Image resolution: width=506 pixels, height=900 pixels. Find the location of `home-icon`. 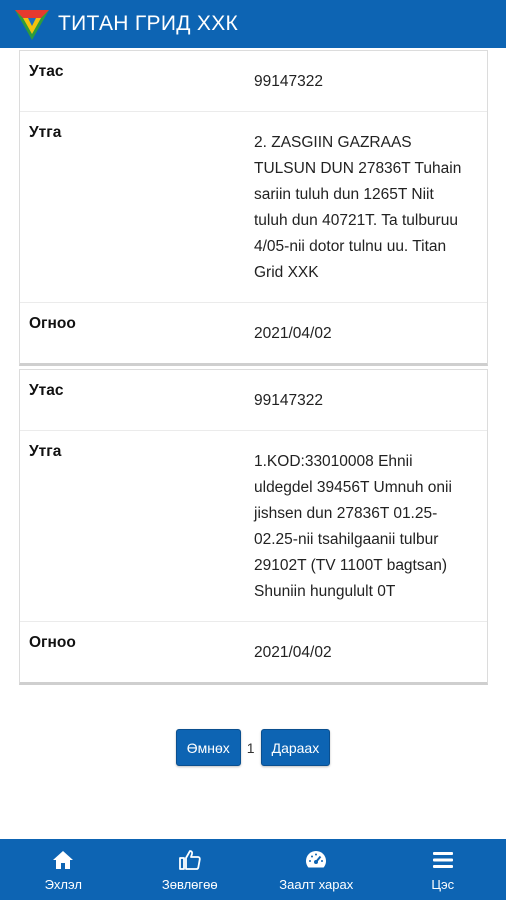

home-icon is located at coordinates (63, 859).